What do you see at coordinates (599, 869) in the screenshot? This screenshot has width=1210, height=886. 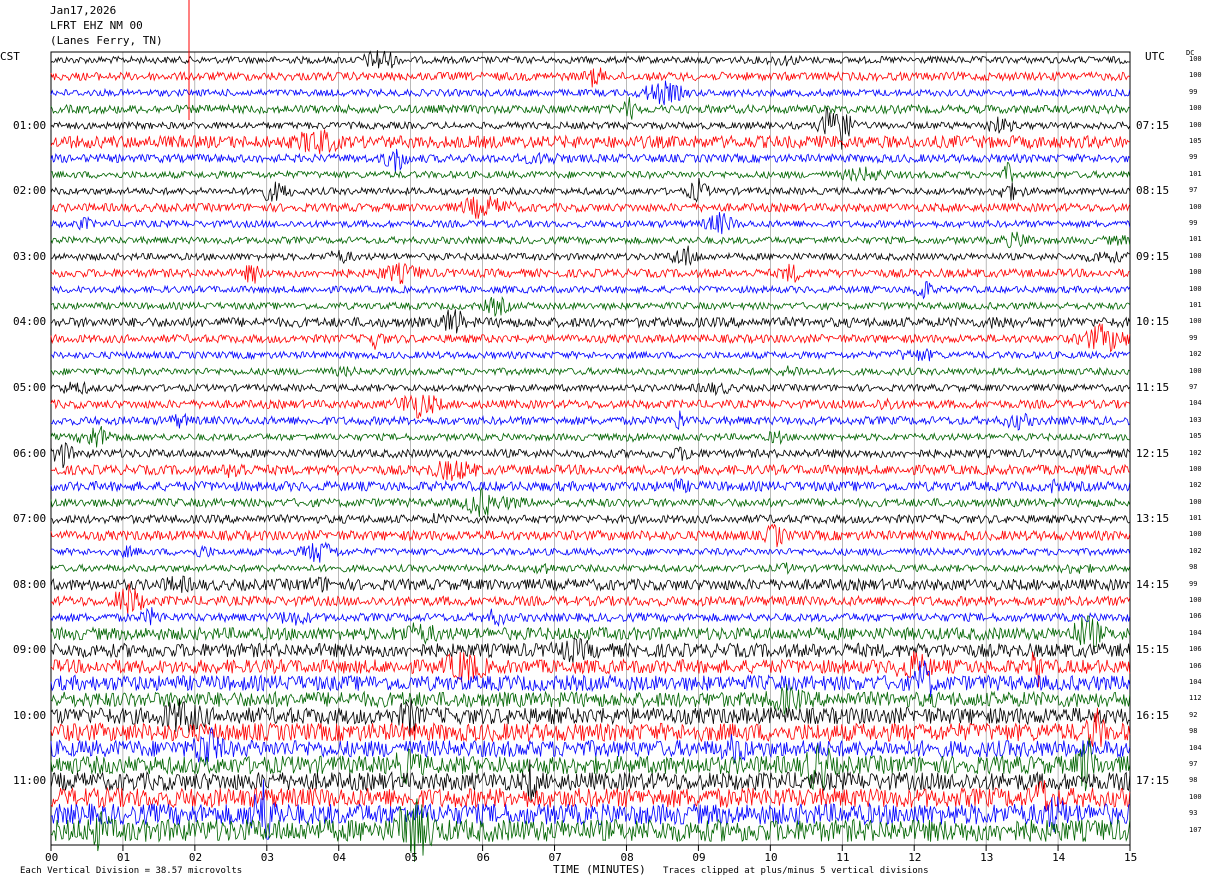 I see `x-axis-label: TIME (MINUTES)` at bounding box center [599, 869].